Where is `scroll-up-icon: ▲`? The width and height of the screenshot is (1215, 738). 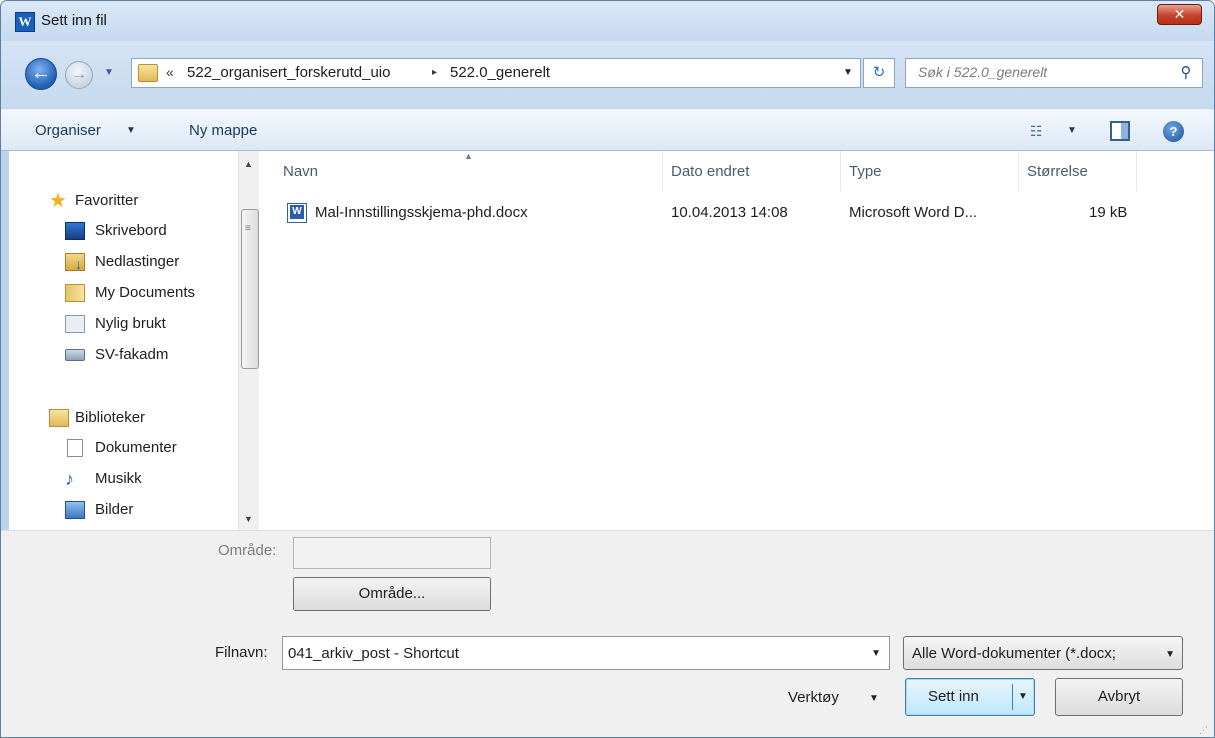 scroll-up-icon: ▲ is located at coordinates (248, 164).